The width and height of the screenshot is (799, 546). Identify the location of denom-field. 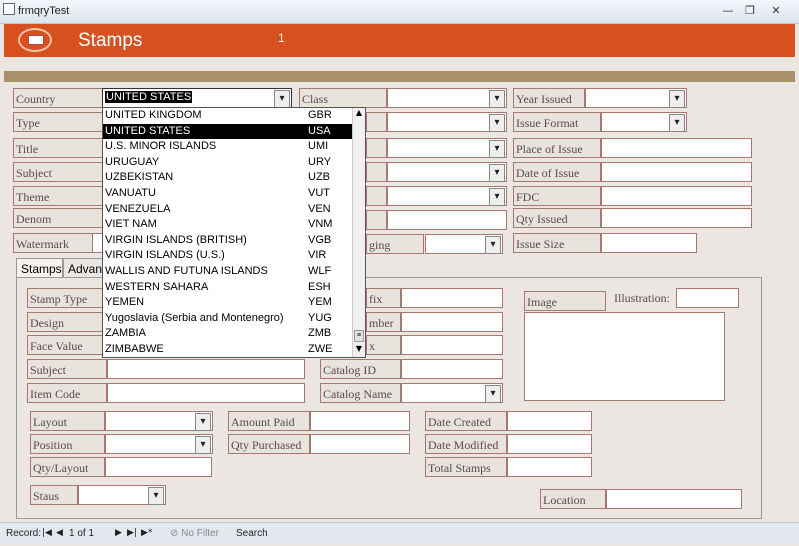
(447, 220).